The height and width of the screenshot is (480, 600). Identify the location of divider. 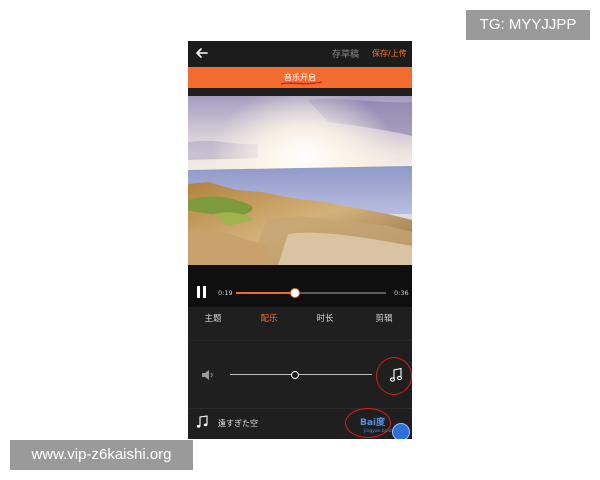
(300, 340).